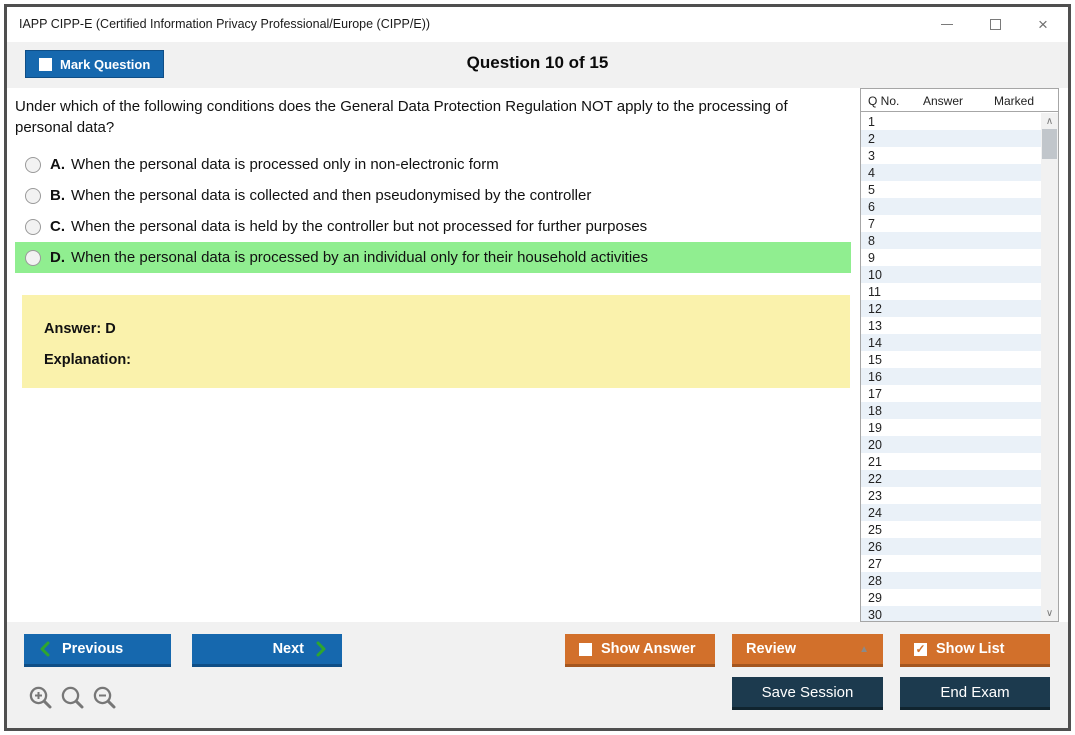  What do you see at coordinates (875, 546) in the screenshot?
I see `table-cell: 26` at bounding box center [875, 546].